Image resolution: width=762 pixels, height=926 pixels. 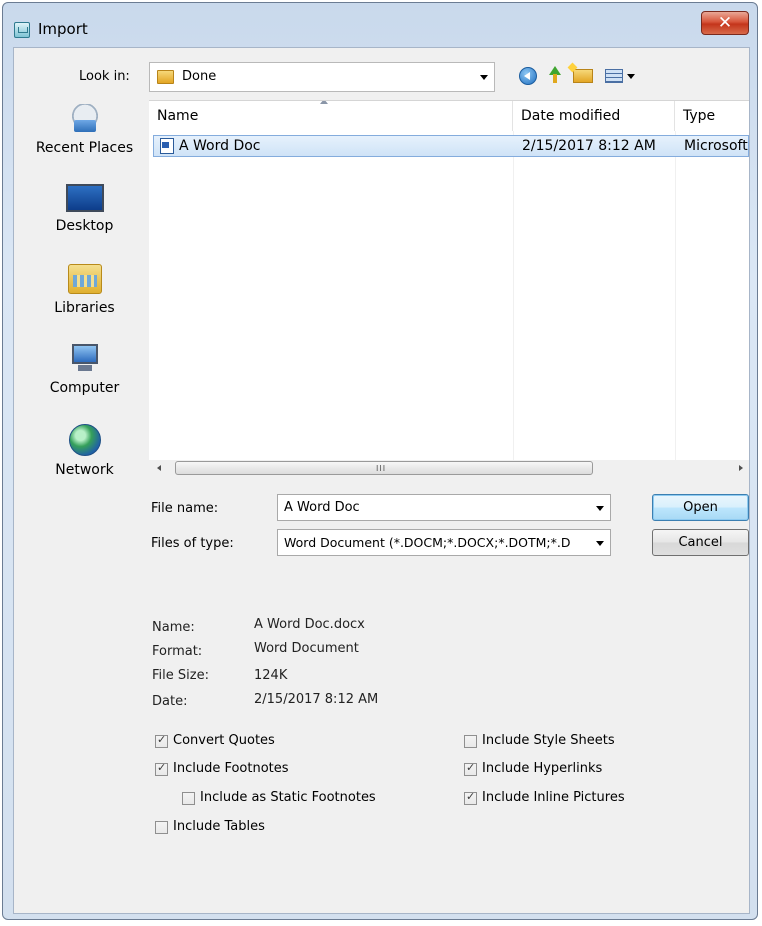 What do you see at coordinates (725, 23) in the screenshot?
I see `close-button: ✕` at bounding box center [725, 23].